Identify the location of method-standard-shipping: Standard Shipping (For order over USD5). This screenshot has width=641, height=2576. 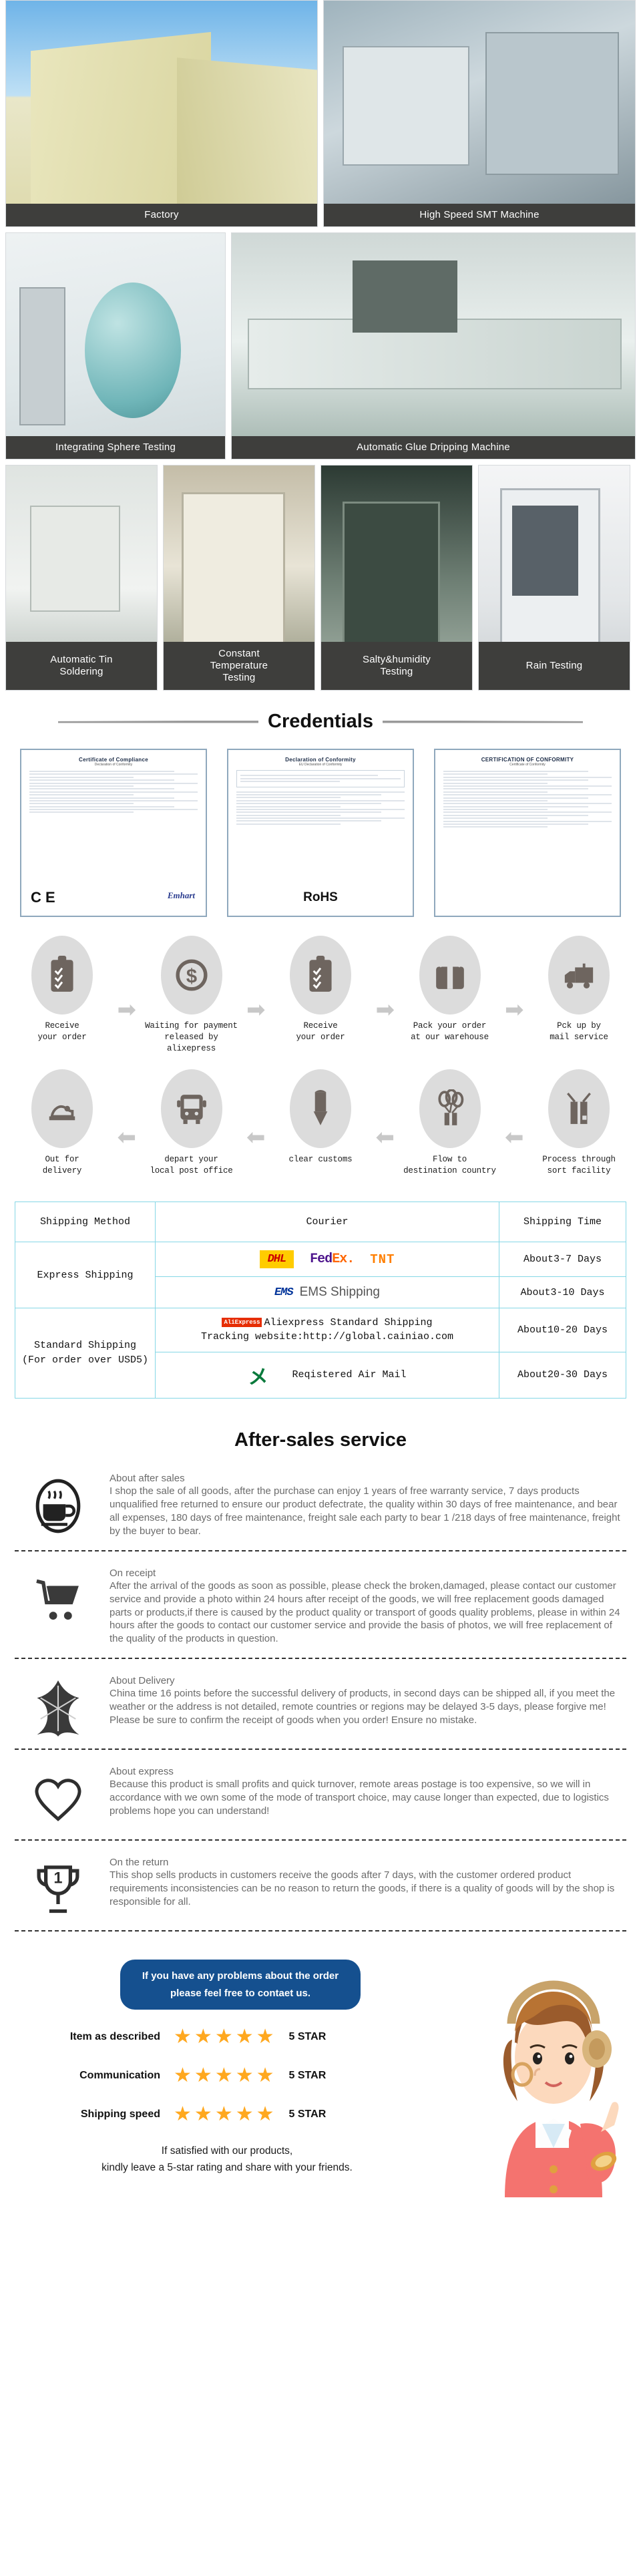
(85, 1353).